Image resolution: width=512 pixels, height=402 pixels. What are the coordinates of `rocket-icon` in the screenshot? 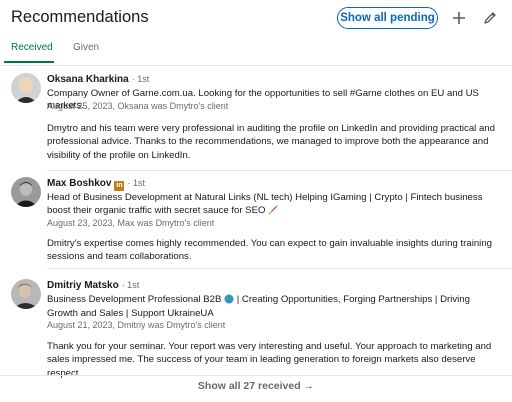 It's located at (273, 211).